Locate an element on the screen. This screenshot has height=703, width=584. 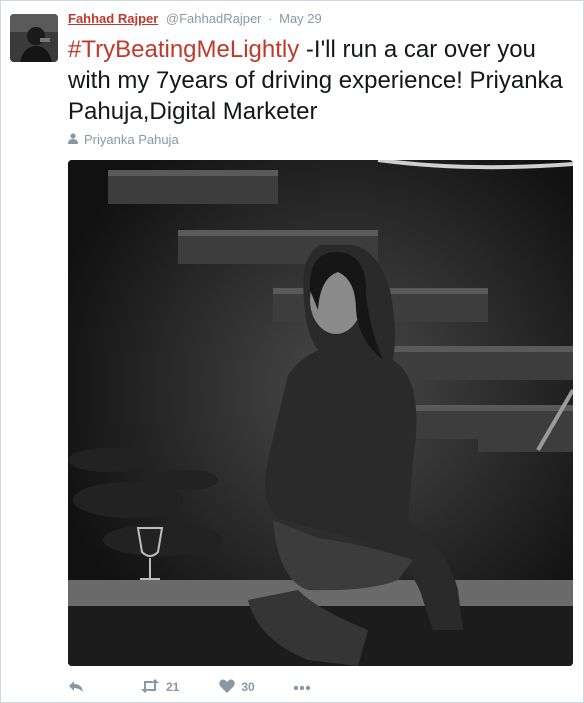
person-icon is located at coordinates (73, 139).